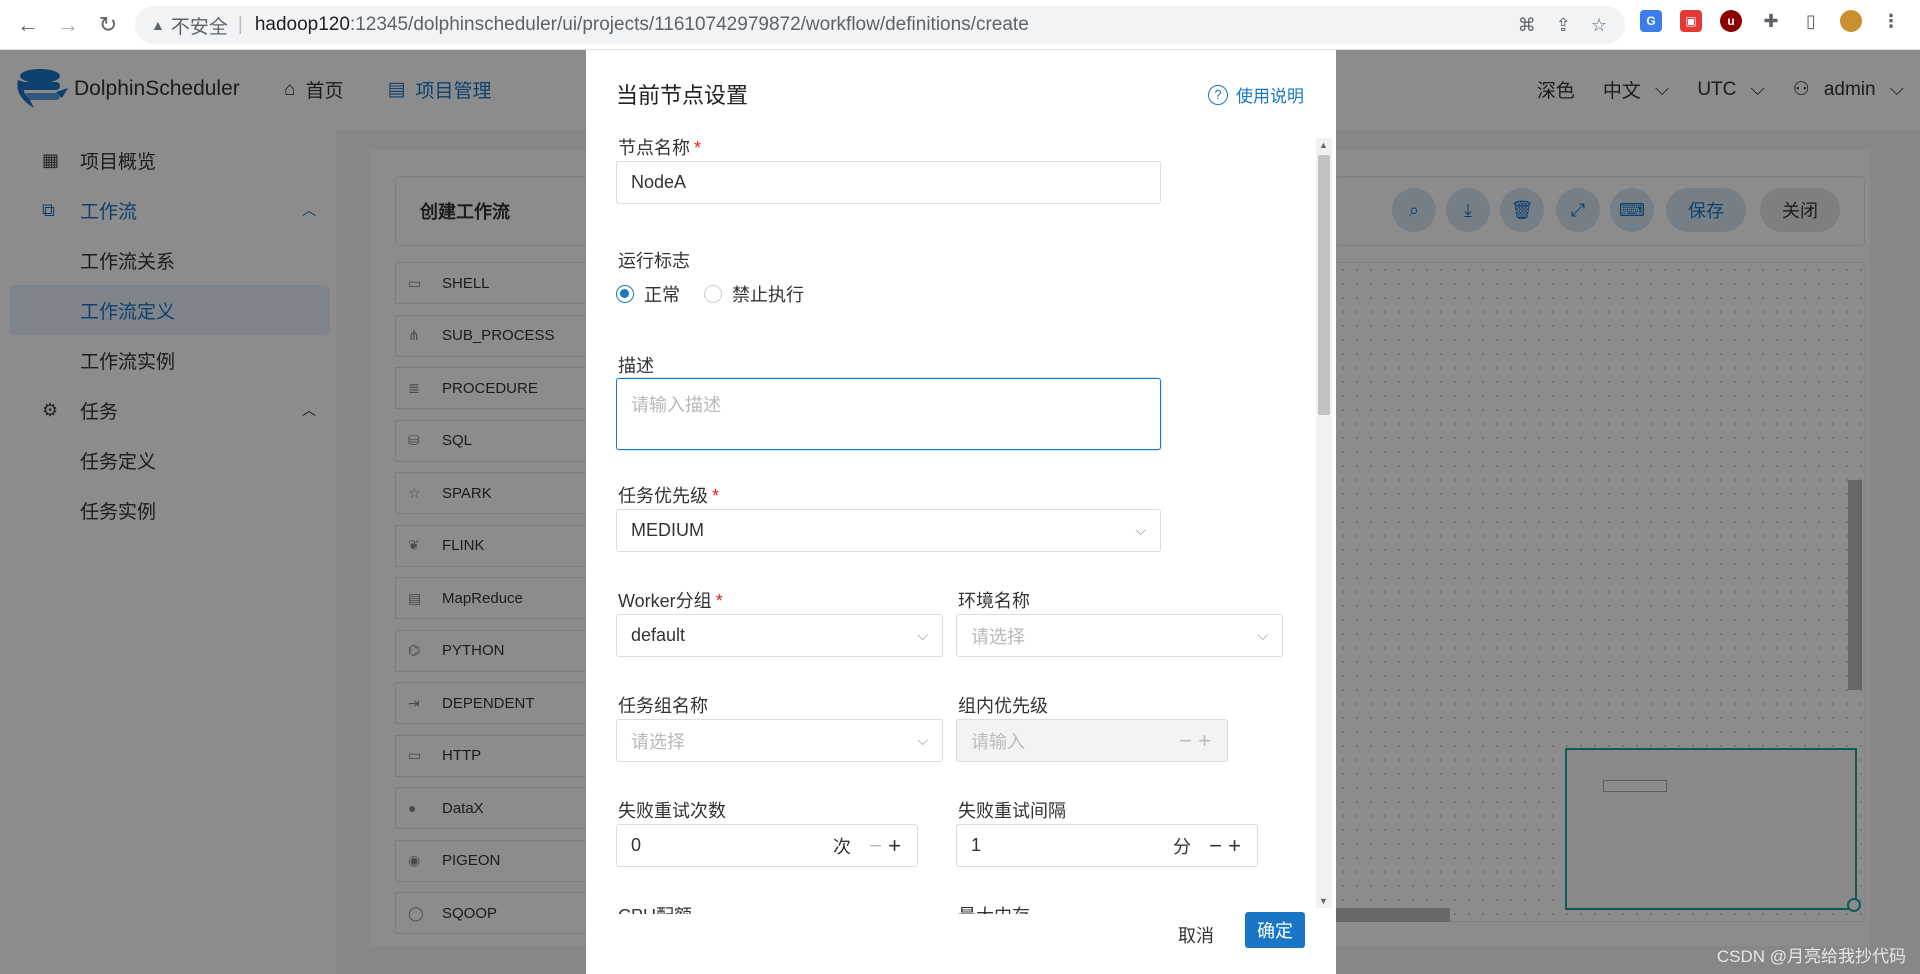  I want to click on priority-label: 任务优先级 *, so click(668, 495).